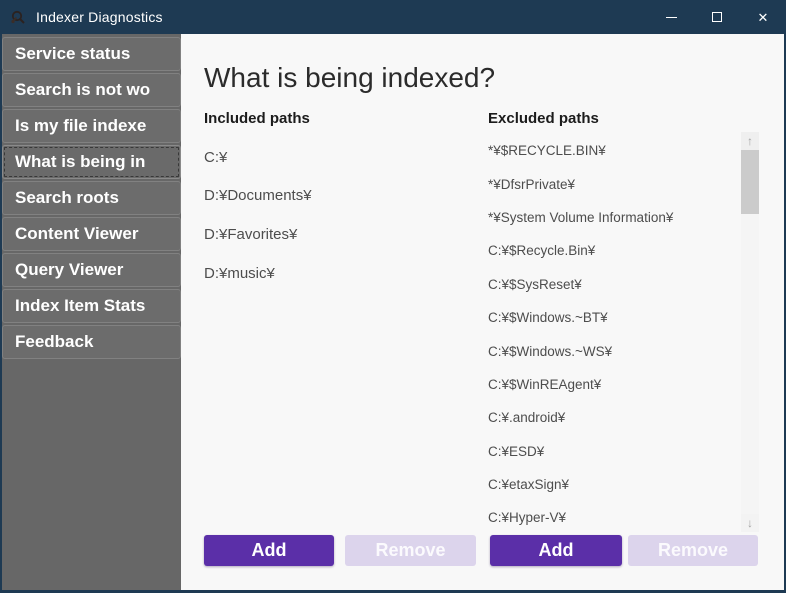 Image resolution: width=786 pixels, height=593 pixels. I want to click on titlebar: Indexer Diagnostics ✕, so click(393, 17).